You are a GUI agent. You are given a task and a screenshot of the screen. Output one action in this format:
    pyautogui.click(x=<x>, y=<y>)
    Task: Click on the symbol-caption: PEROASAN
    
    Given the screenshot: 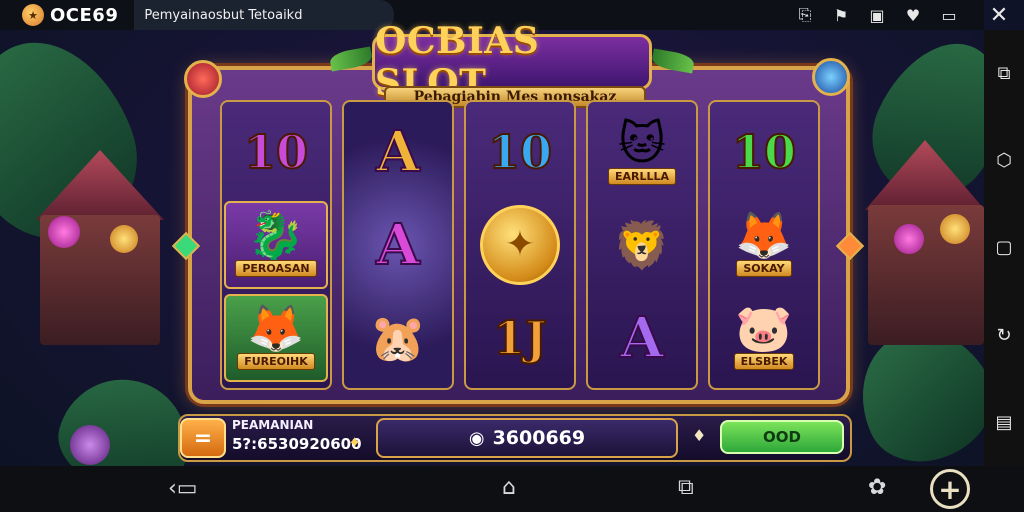 What is the action you would take?
    pyautogui.click(x=276, y=269)
    